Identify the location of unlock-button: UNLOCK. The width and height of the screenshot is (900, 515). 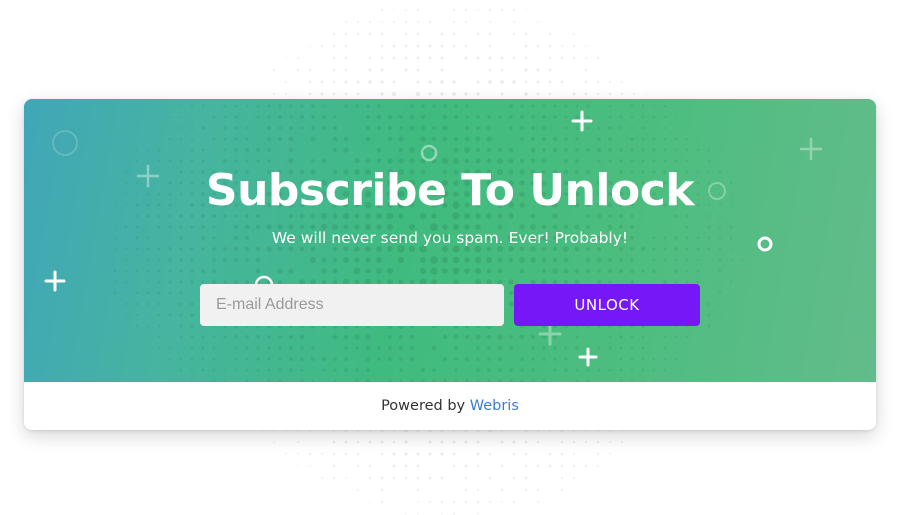
(607, 305).